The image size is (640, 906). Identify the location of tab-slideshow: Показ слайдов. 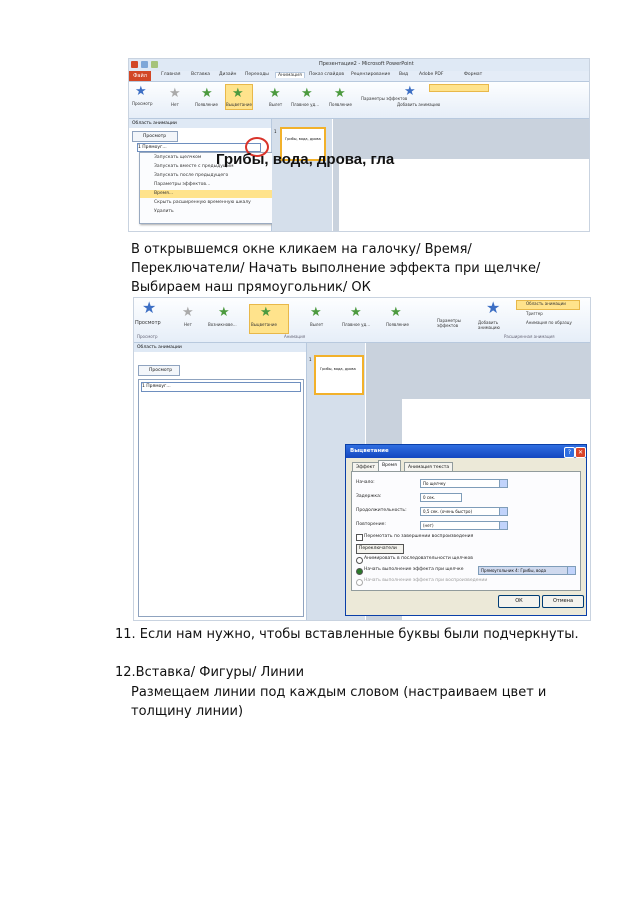
(326, 74).